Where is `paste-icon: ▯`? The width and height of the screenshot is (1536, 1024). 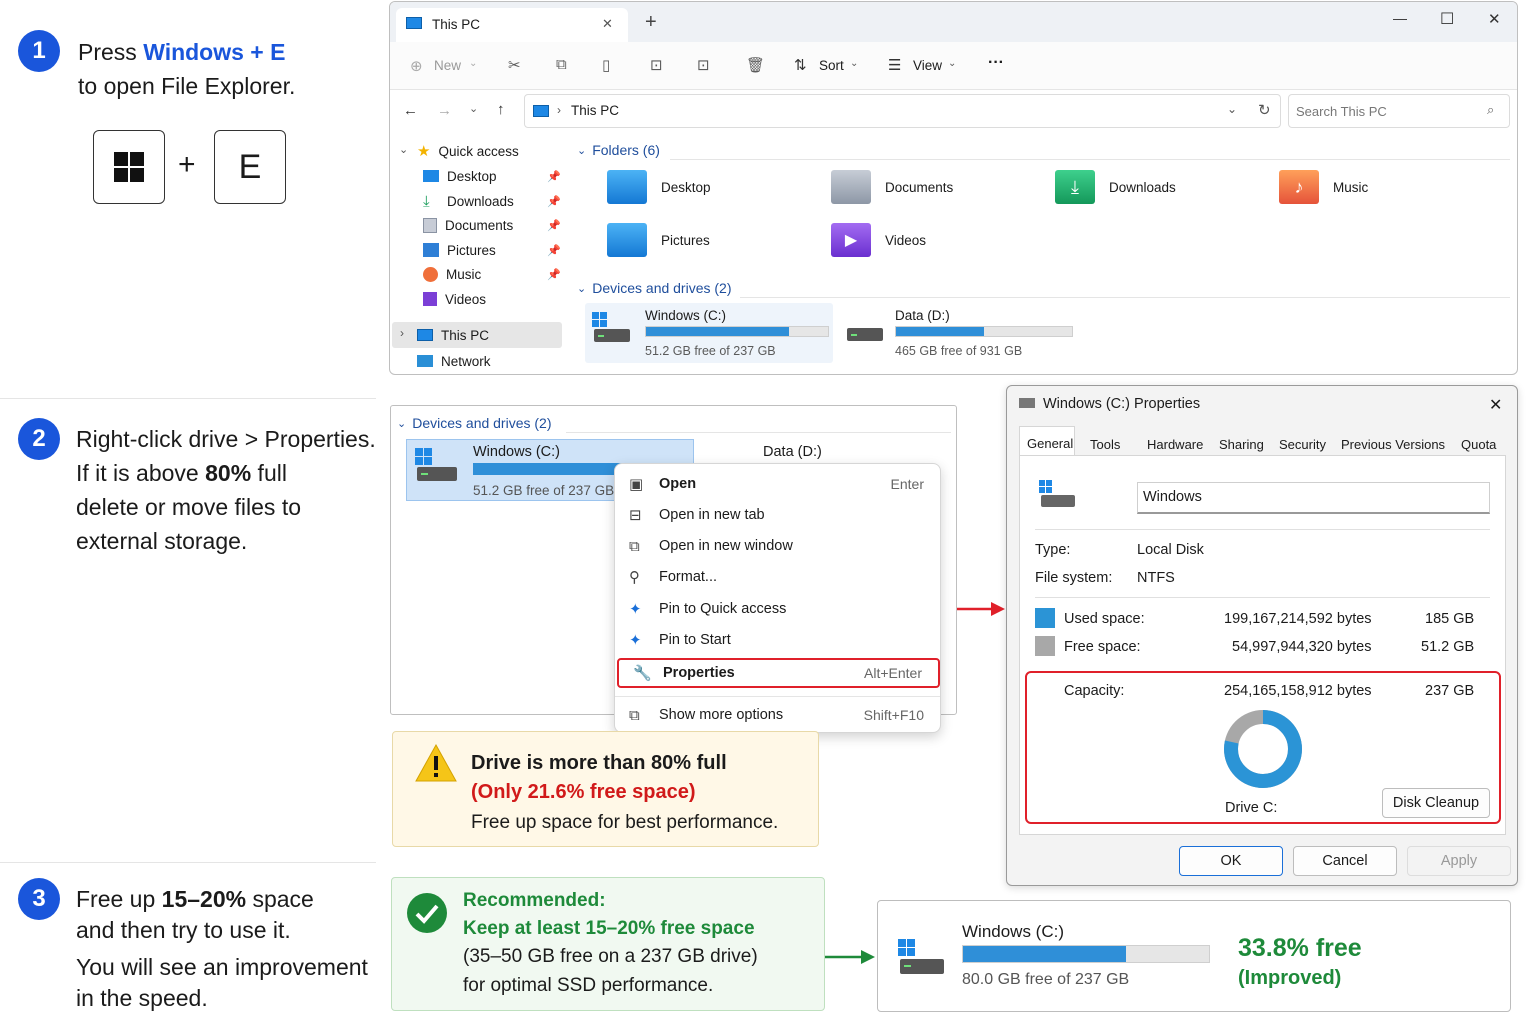
paste-icon: ▯ is located at coordinates (606, 65).